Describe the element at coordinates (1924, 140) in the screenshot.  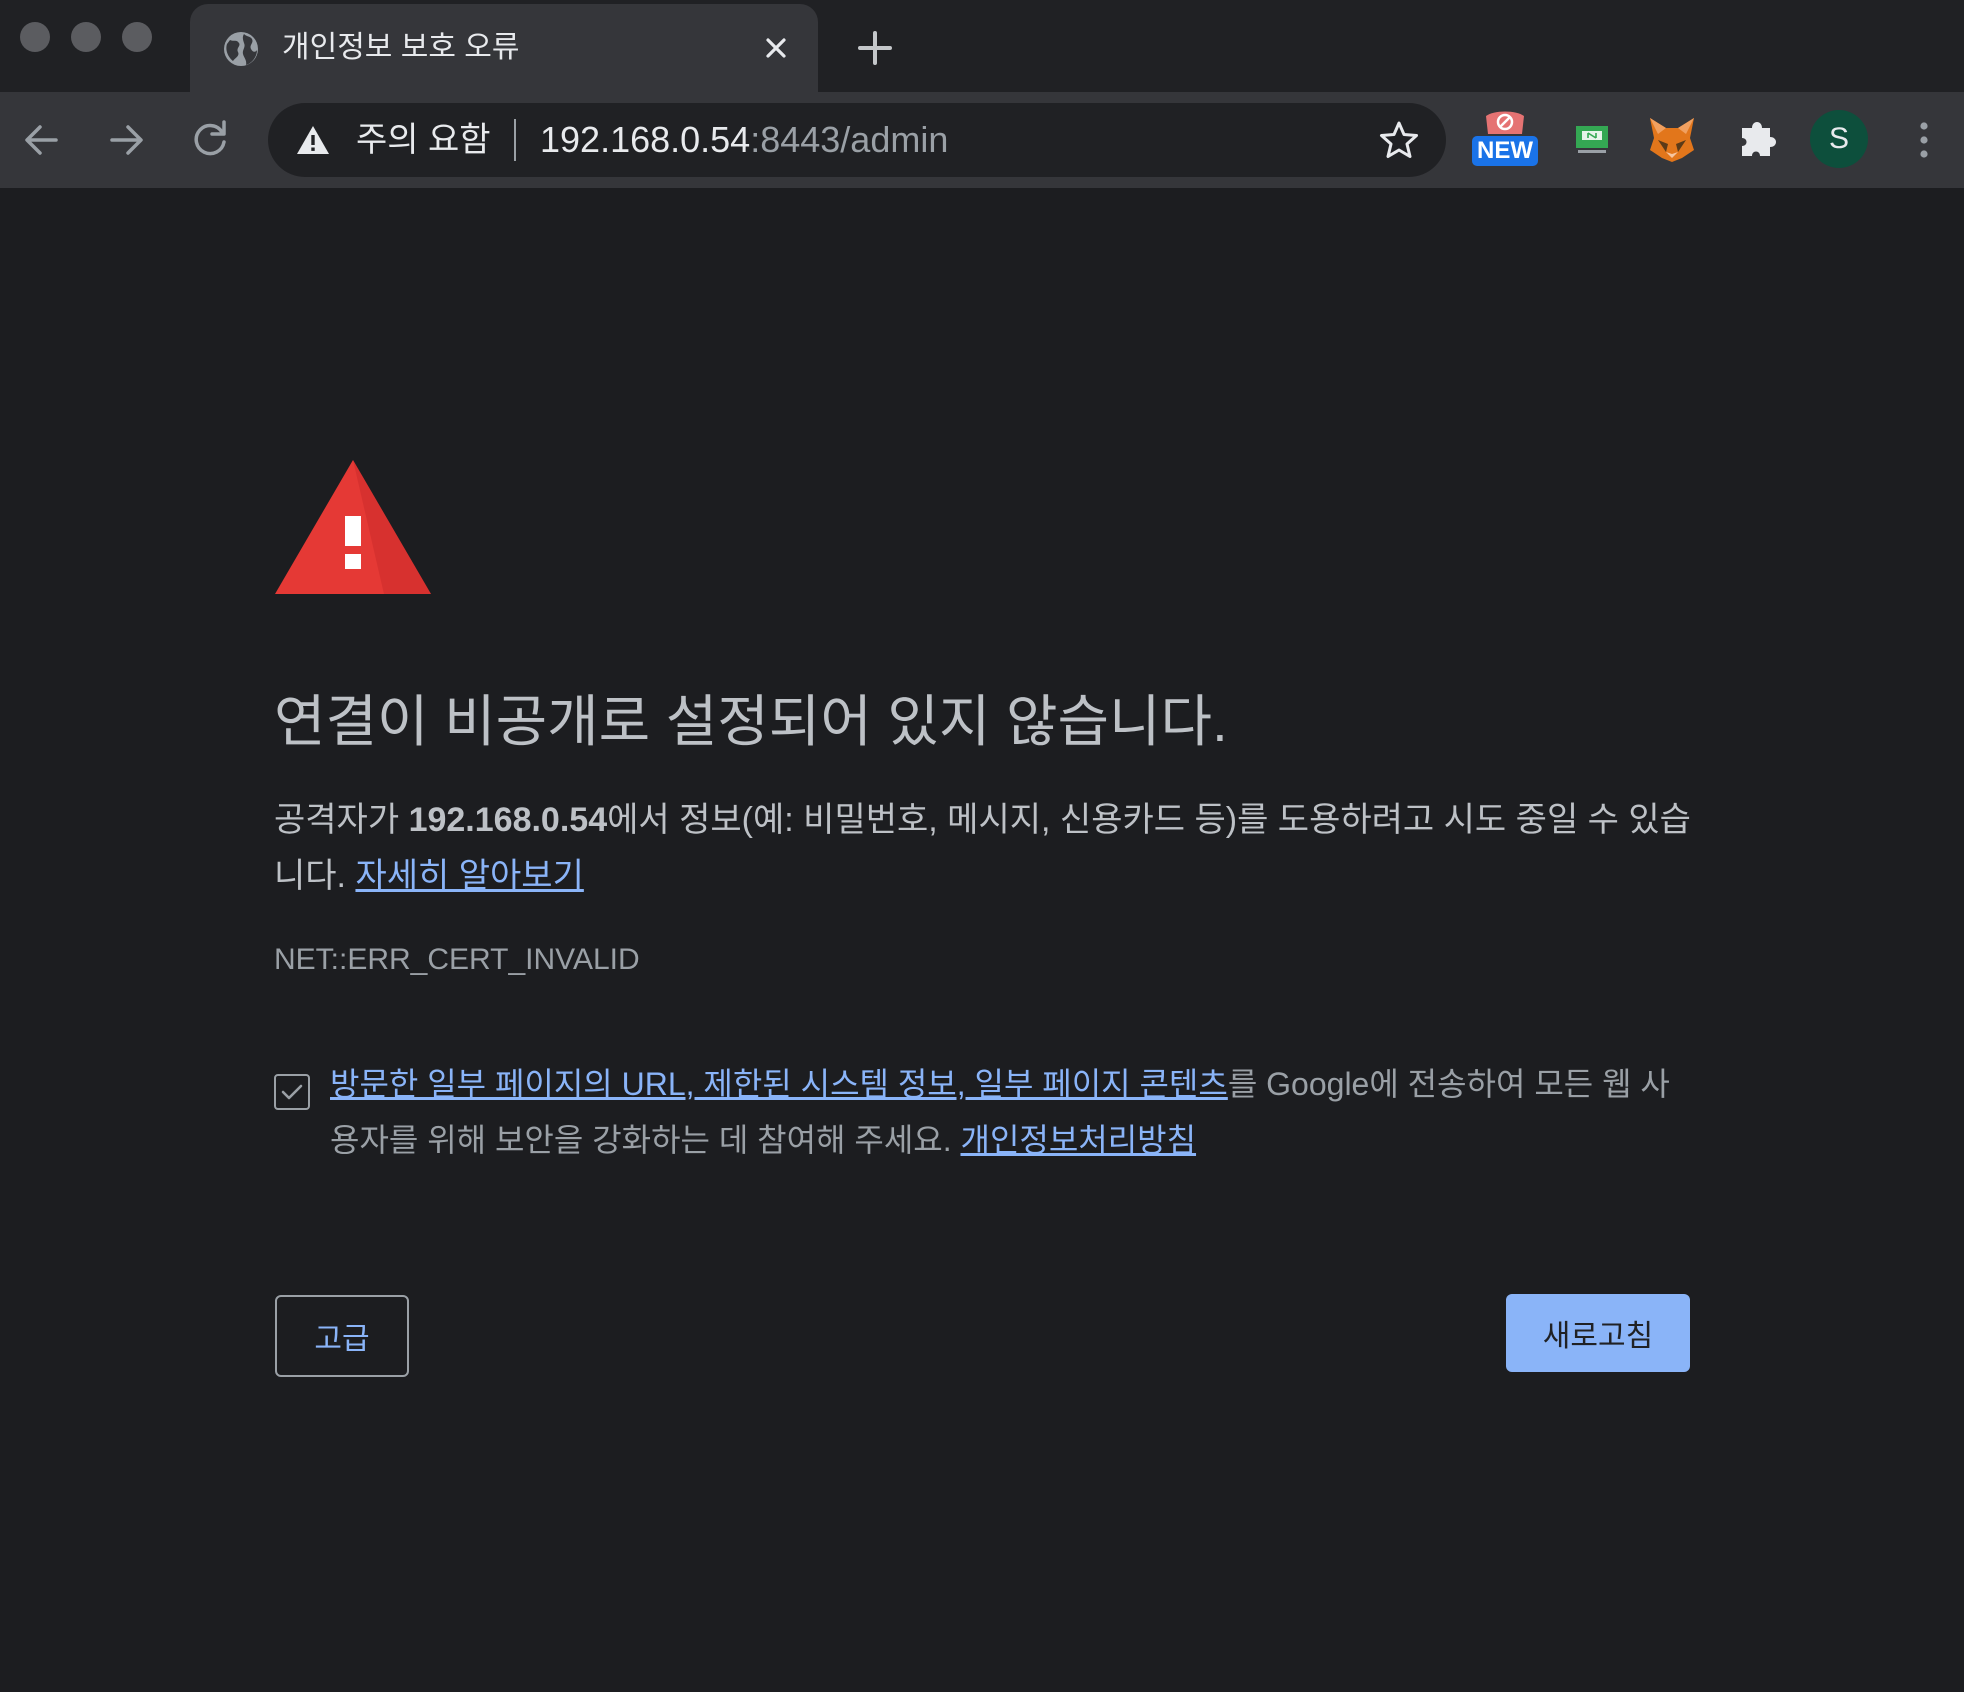
I see `kebab-menu-icon` at that location.